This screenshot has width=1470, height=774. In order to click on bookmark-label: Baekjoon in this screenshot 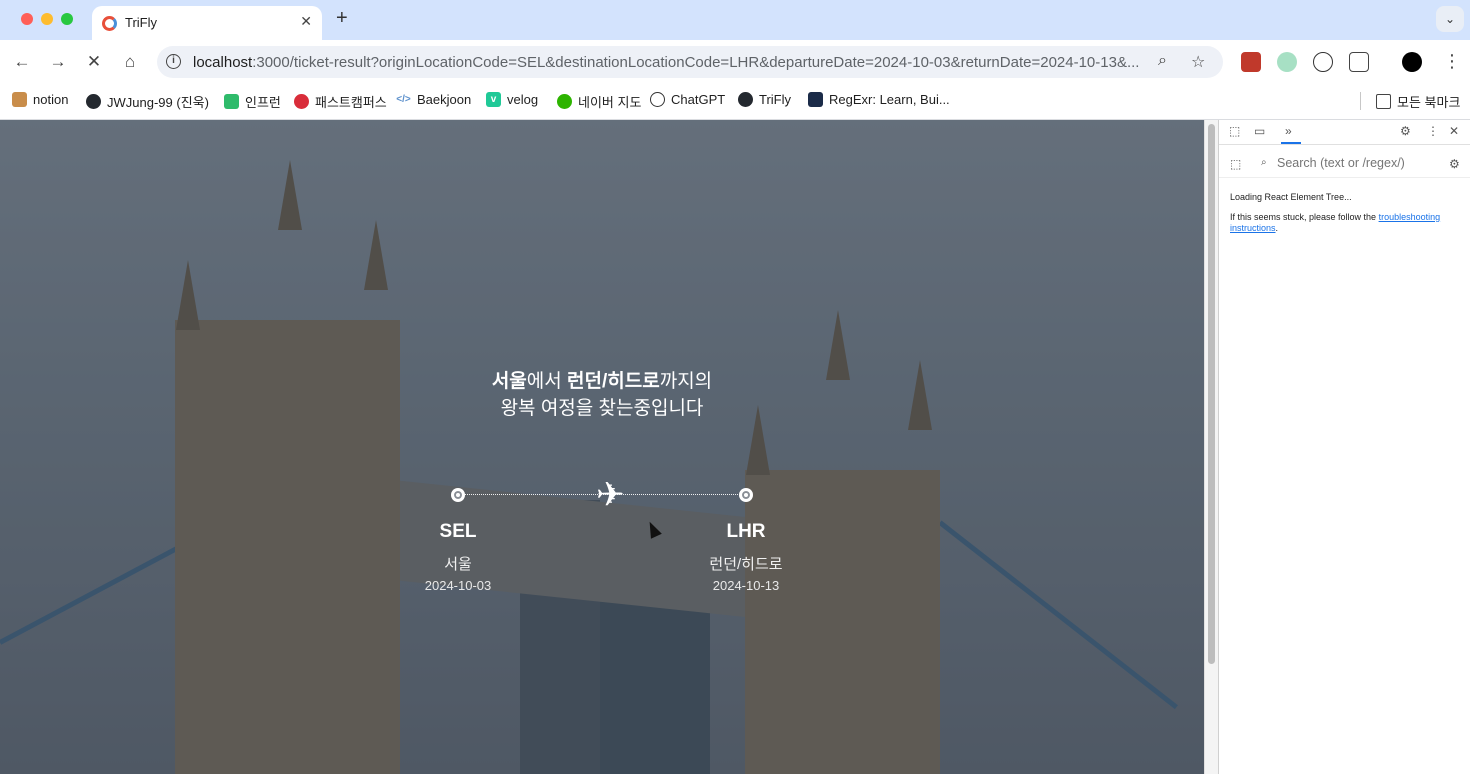, I will do `click(444, 99)`.